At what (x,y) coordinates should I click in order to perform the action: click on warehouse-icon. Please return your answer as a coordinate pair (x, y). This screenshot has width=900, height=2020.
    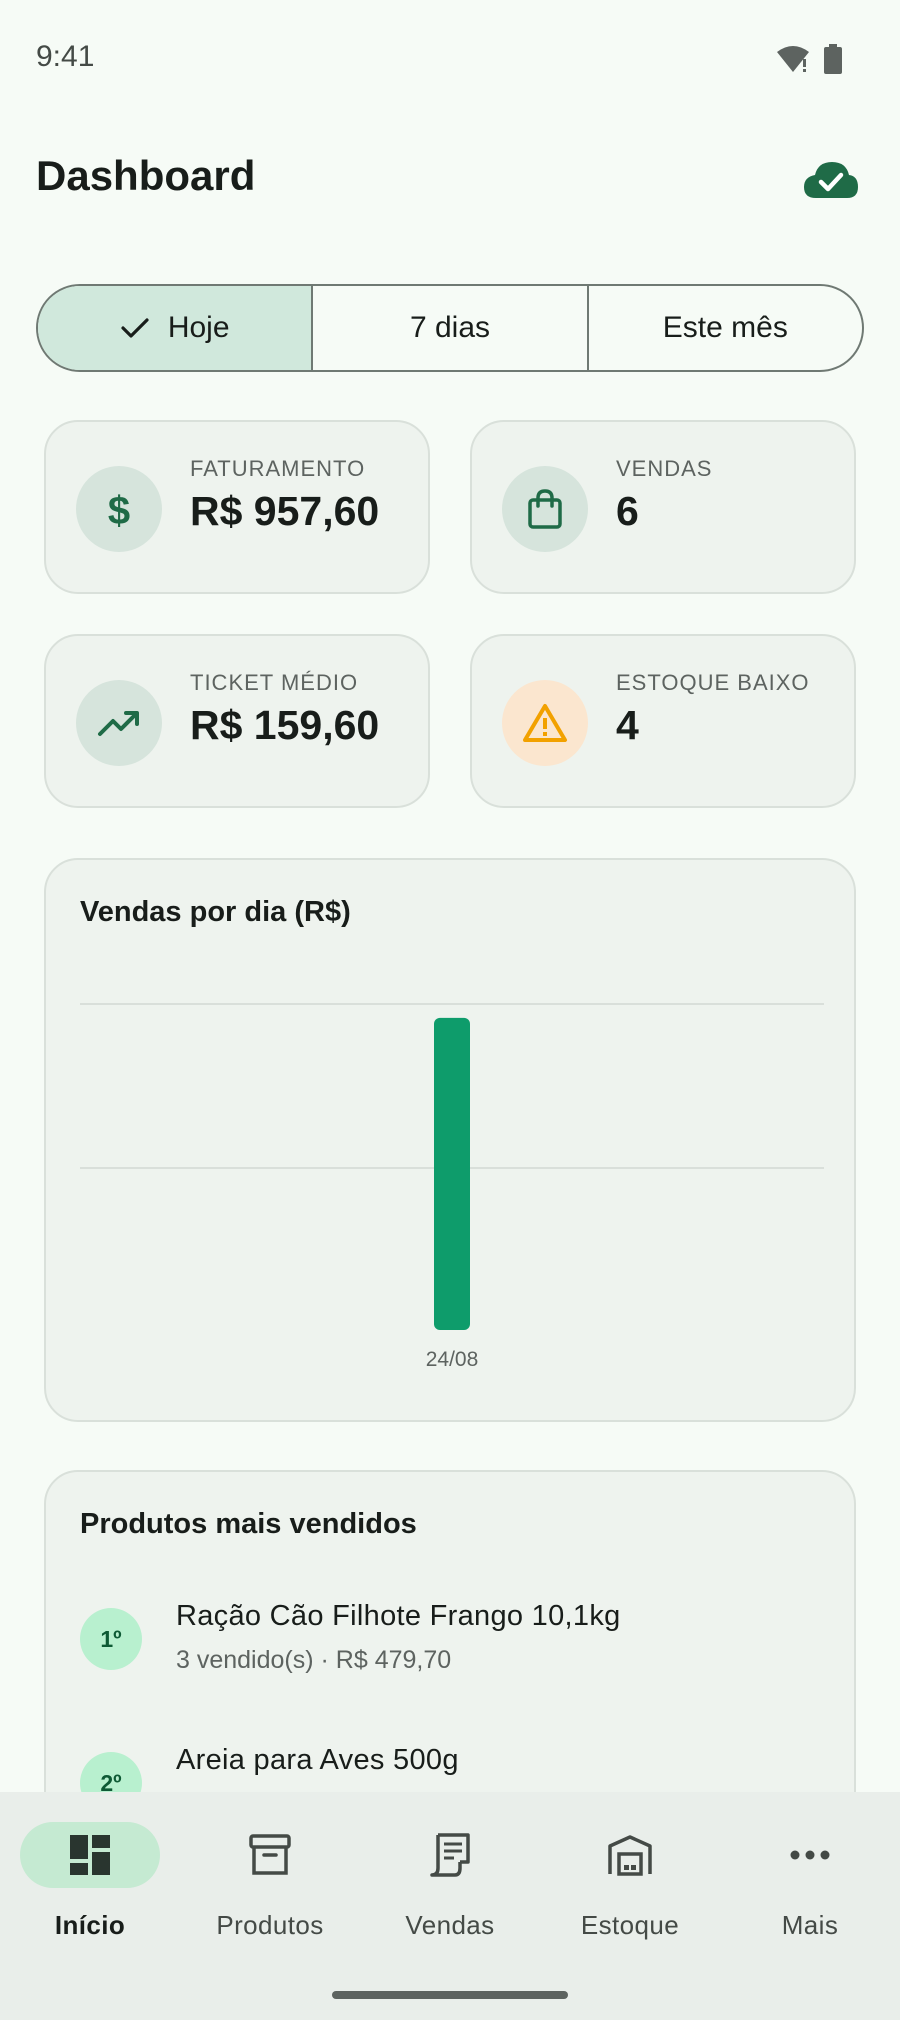
    Looking at the image, I should click on (630, 1855).